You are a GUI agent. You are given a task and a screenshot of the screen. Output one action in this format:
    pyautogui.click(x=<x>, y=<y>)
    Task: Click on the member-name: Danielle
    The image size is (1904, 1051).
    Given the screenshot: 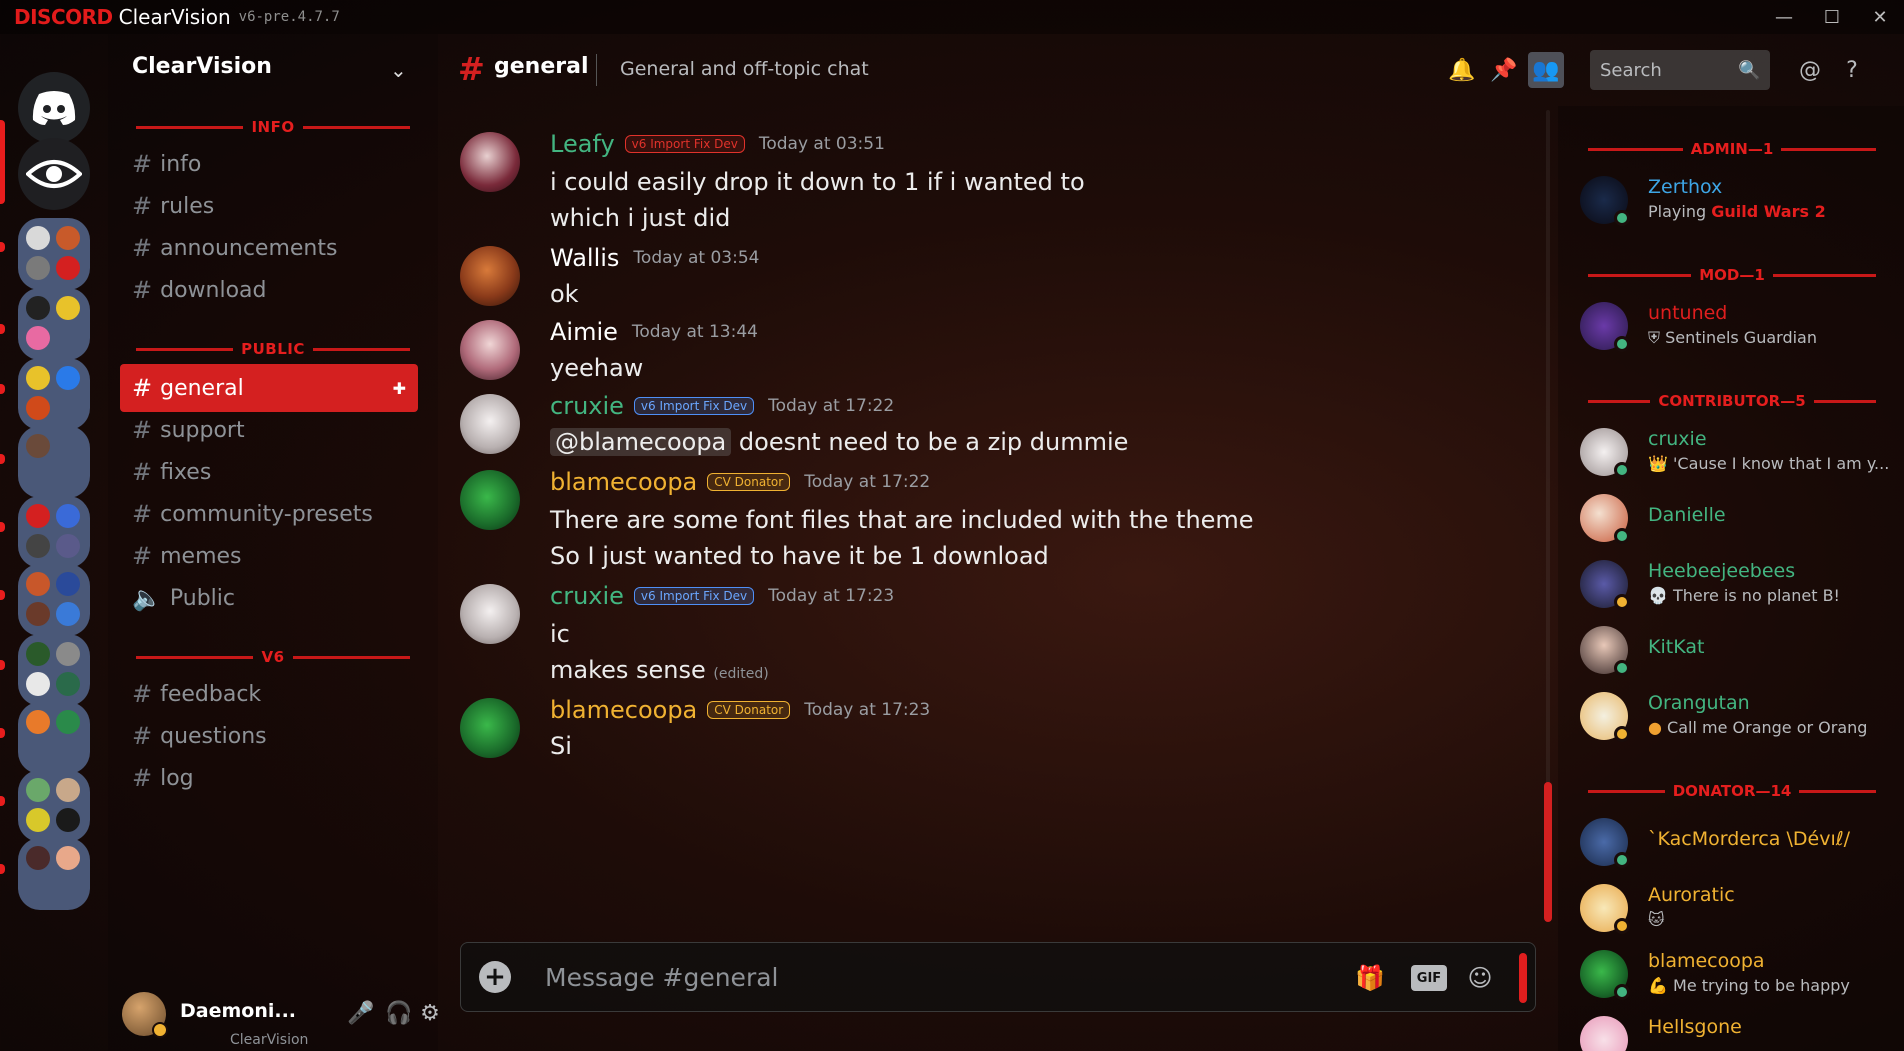 What is the action you would take?
    pyautogui.click(x=1687, y=515)
    